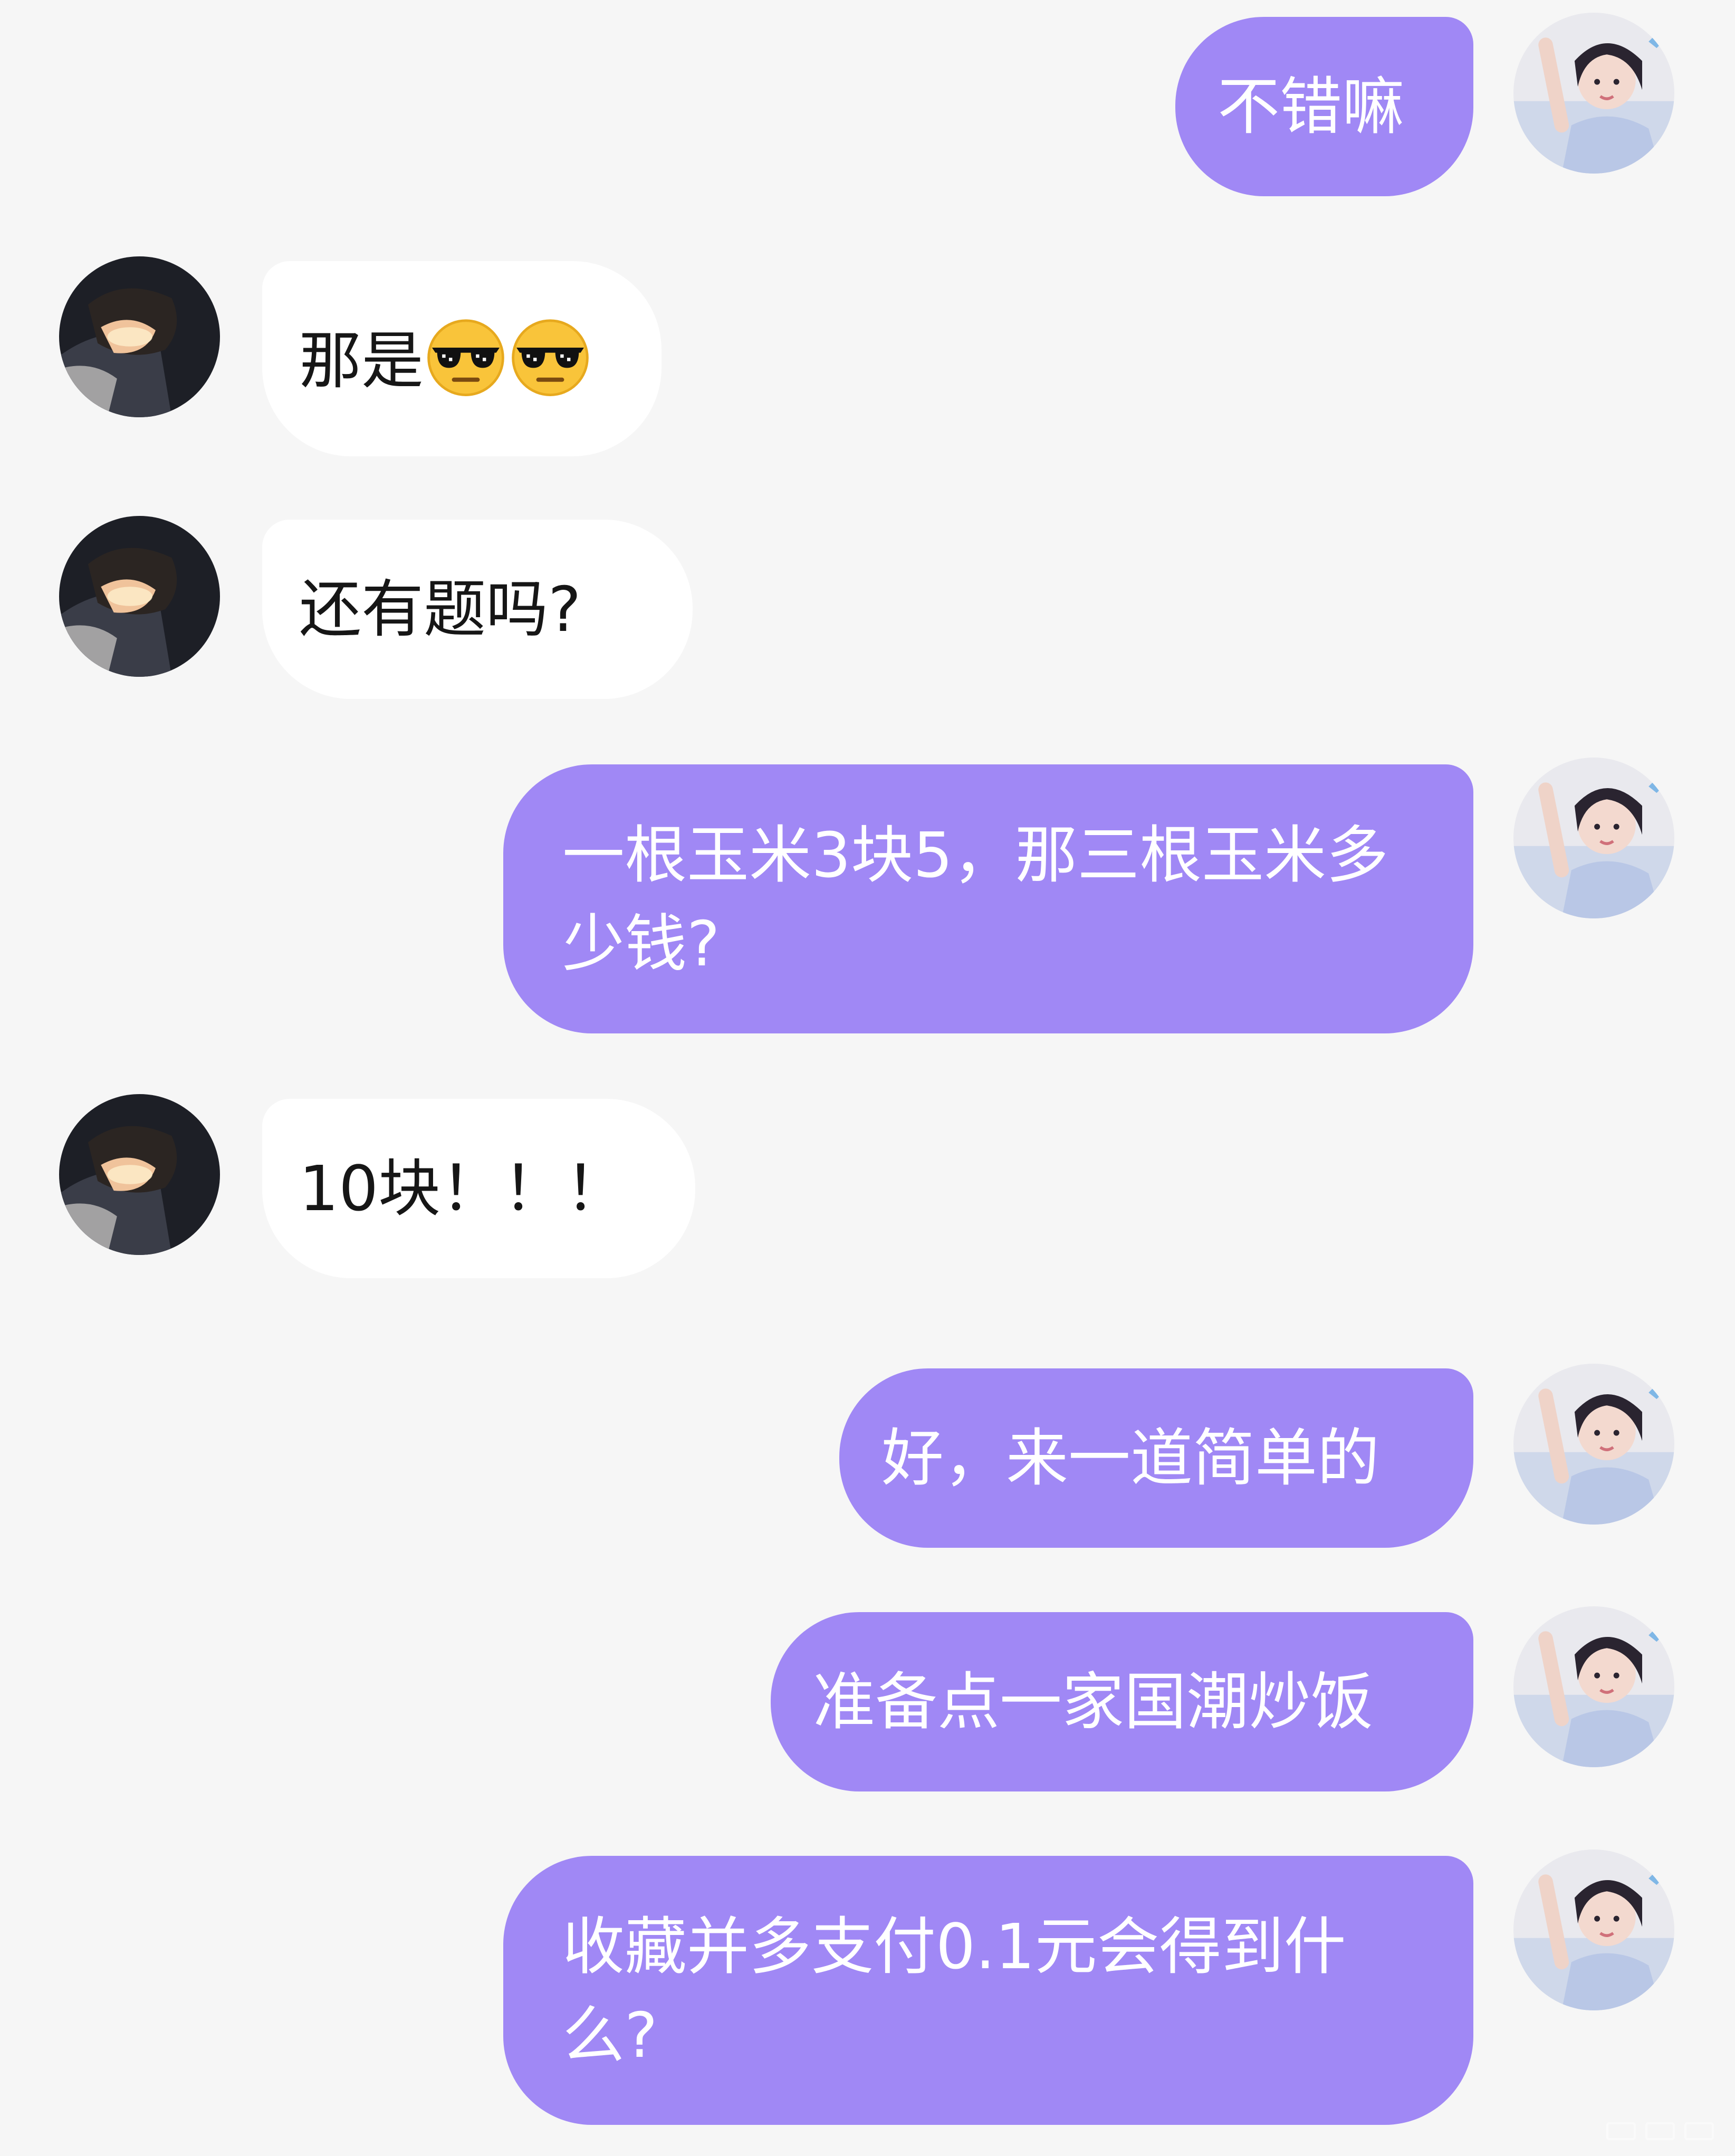 The height and width of the screenshot is (2156, 1735). Describe the element at coordinates (1130, 1458) in the screenshot. I see `message-text: 好，来一道简单的` at that location.